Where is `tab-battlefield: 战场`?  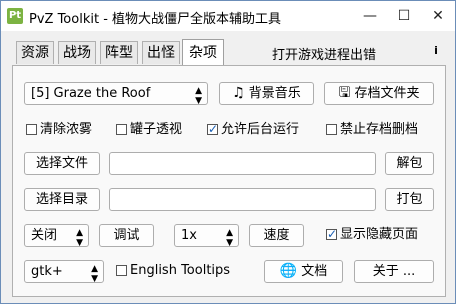 tab-battlefield: 战场 is located at coordinates (77, 52).